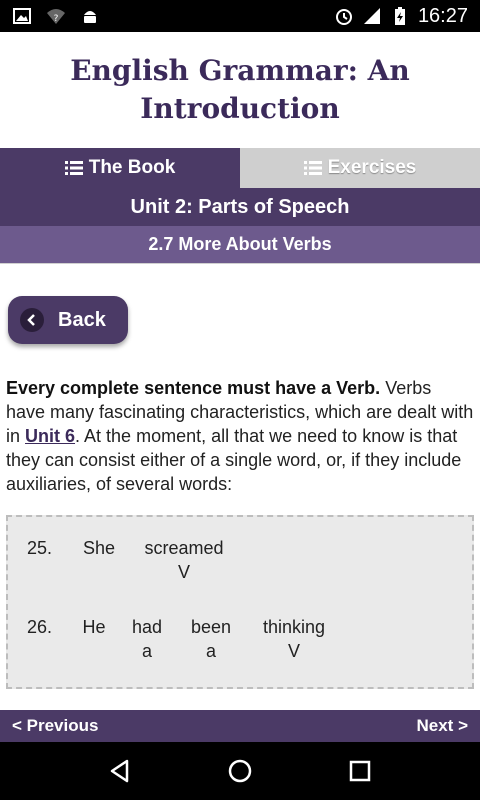 Image resolution: width=480 pixels, height=800 pixels. I want to click on tab-label: The Book, so click(132, 167).